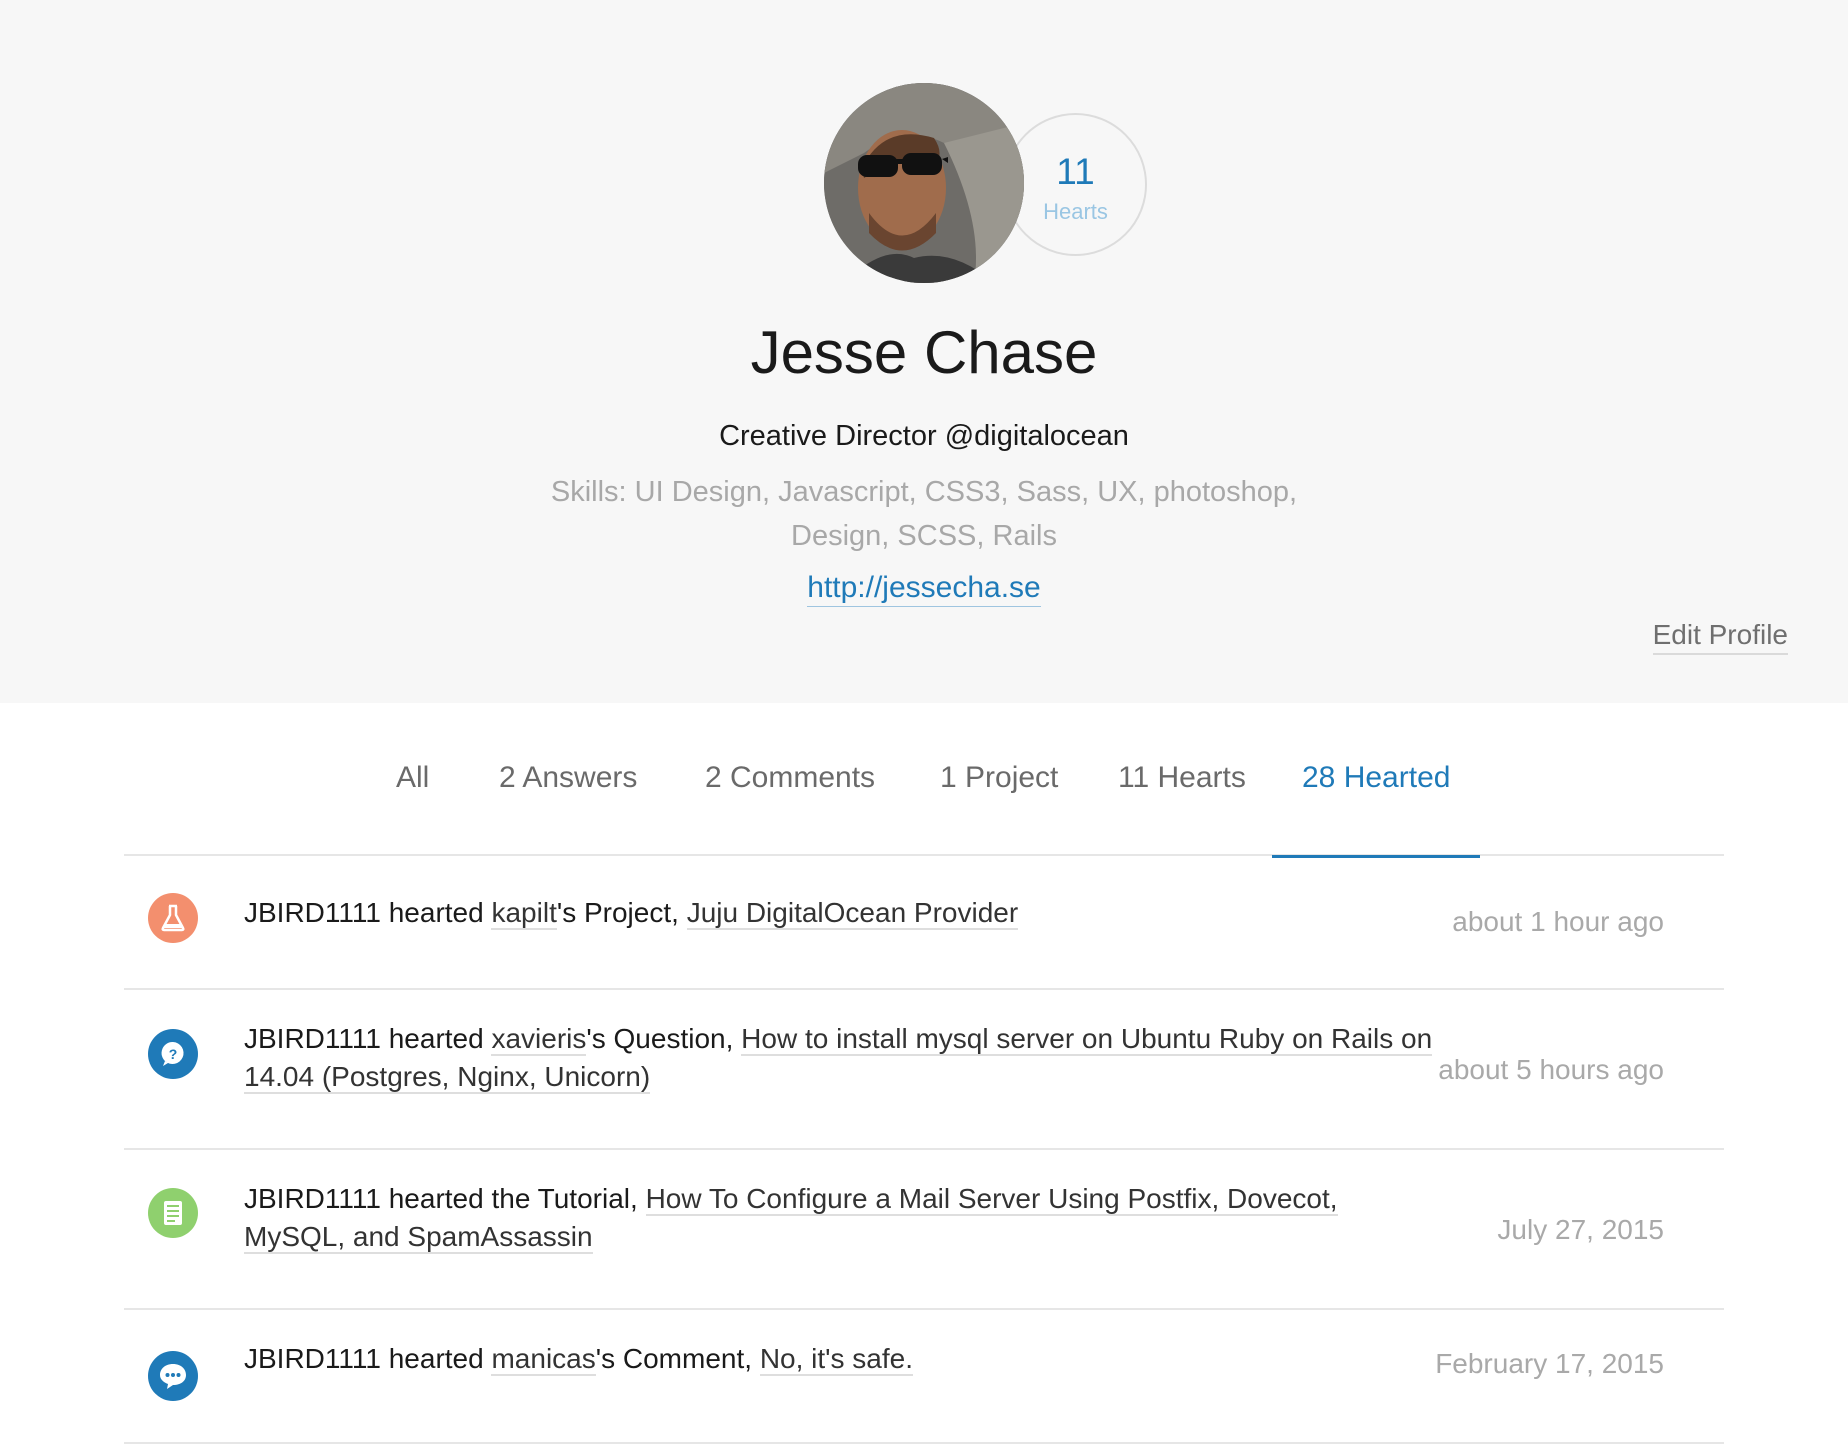 The height and width of the screenshot is (1444, 1848). I want to click on tab-answers: 2 Answers, so click(568, 808).